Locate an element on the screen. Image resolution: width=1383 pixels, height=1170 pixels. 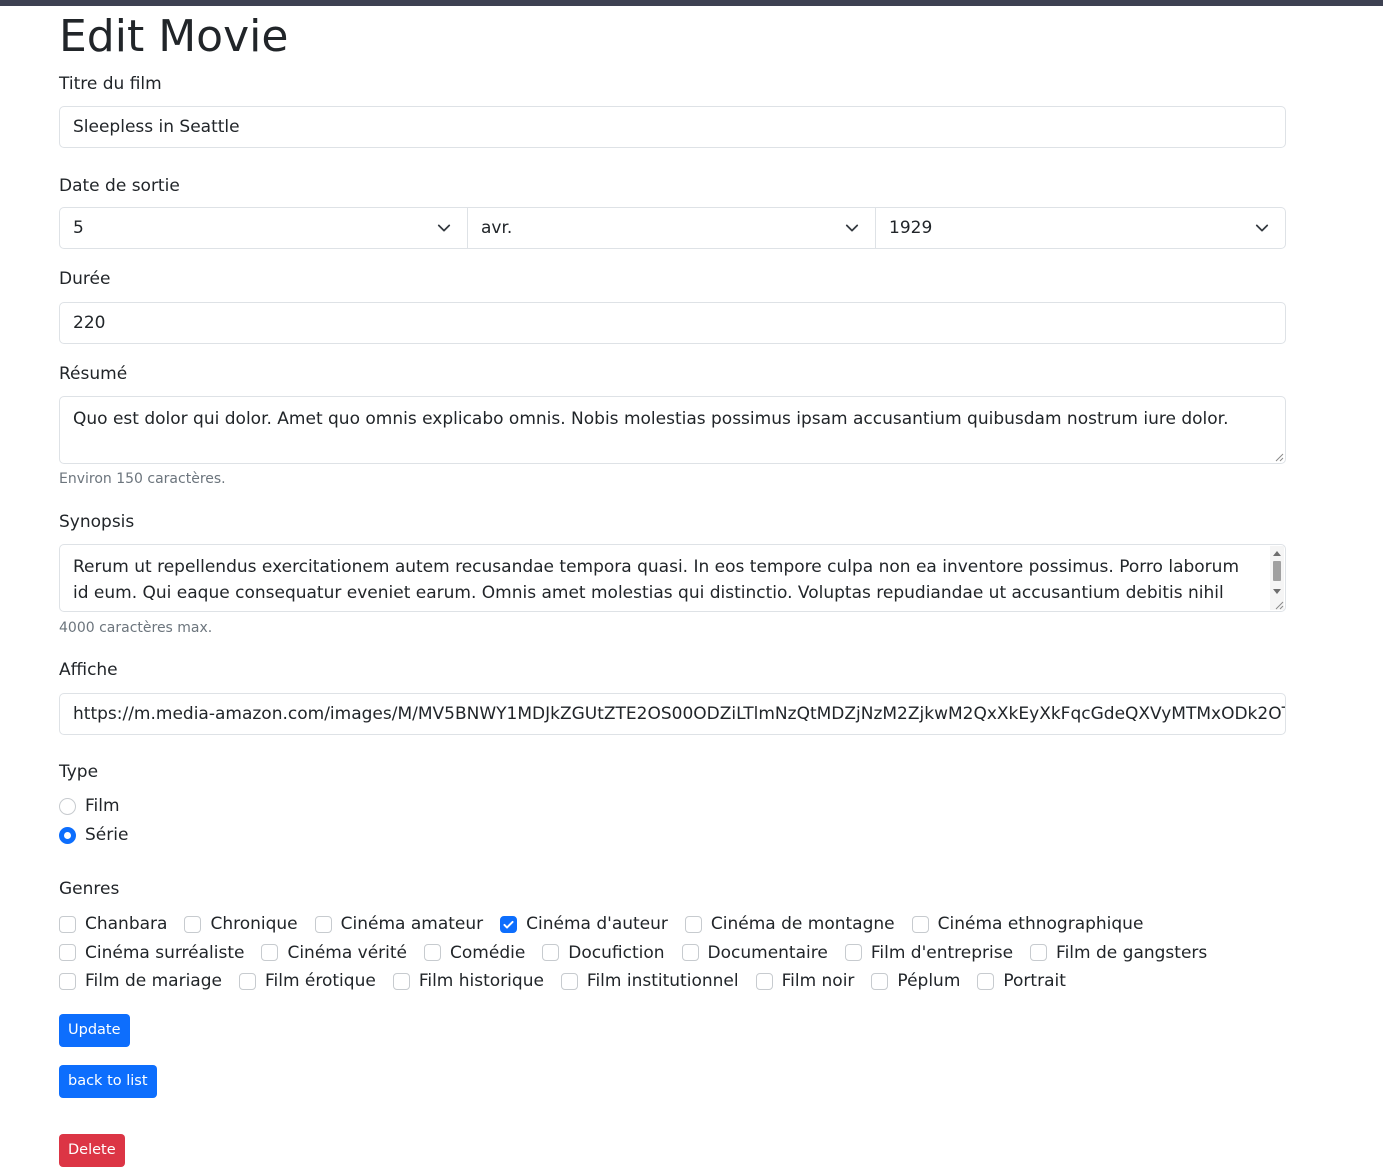
genre-checkbox-item: Film noir is located at coordinates (805, 981).